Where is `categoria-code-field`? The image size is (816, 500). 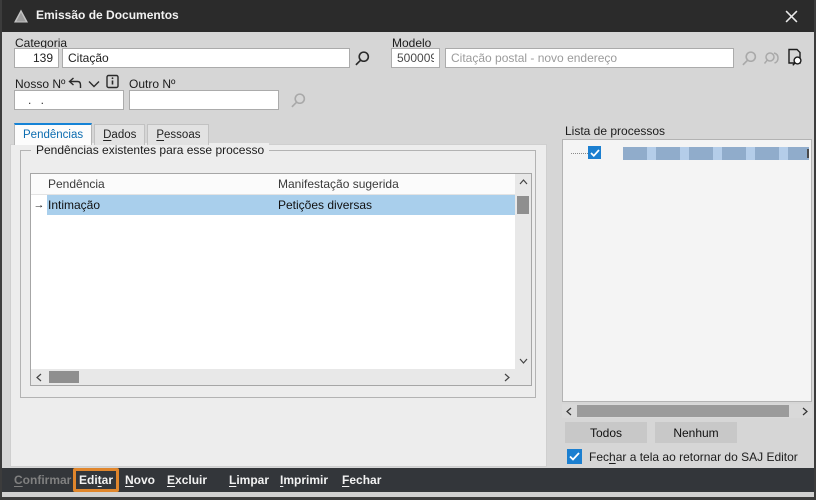
categoria-code-field is located at coordinates (36, 58).